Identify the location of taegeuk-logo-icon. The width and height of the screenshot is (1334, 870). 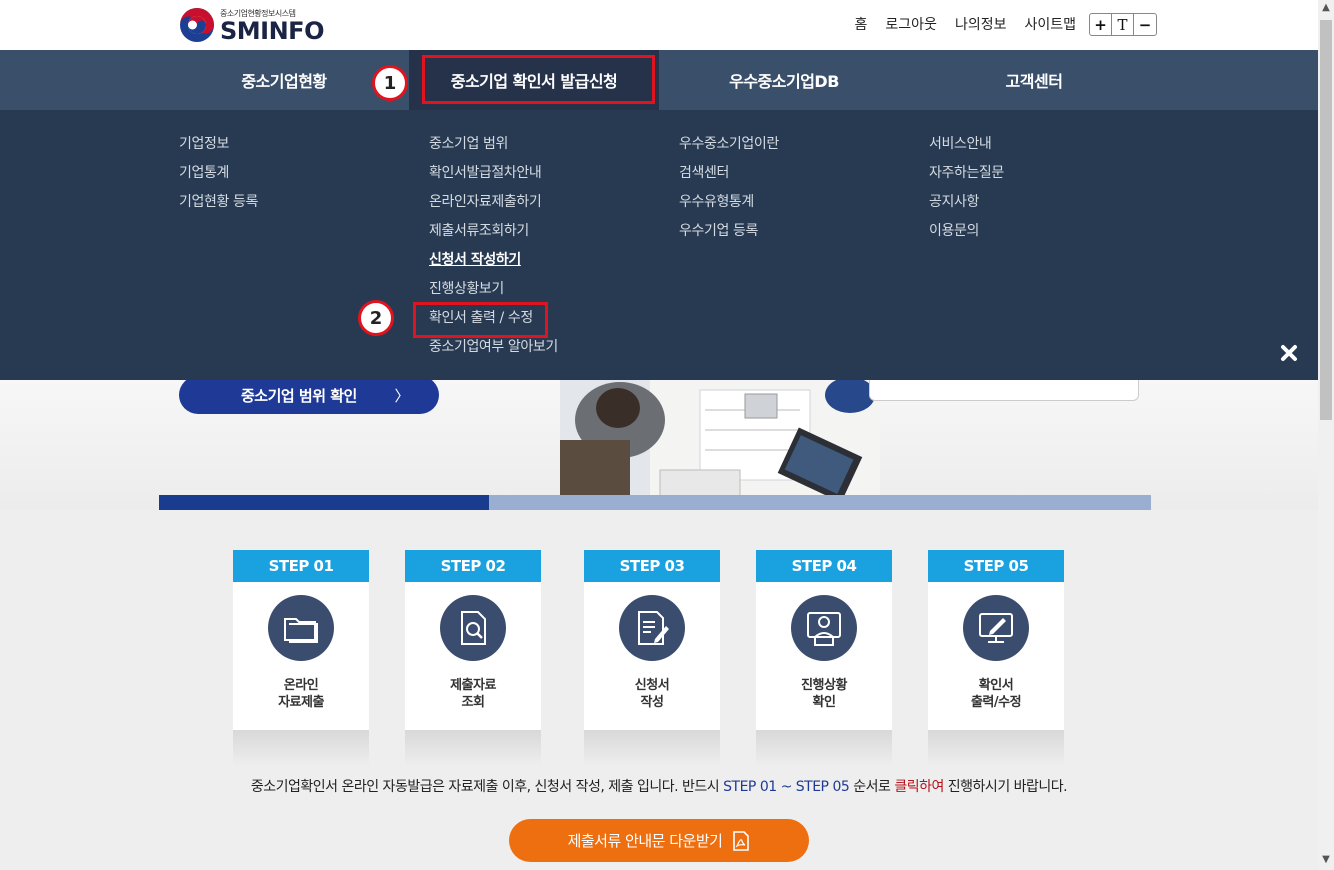
(197, 25).